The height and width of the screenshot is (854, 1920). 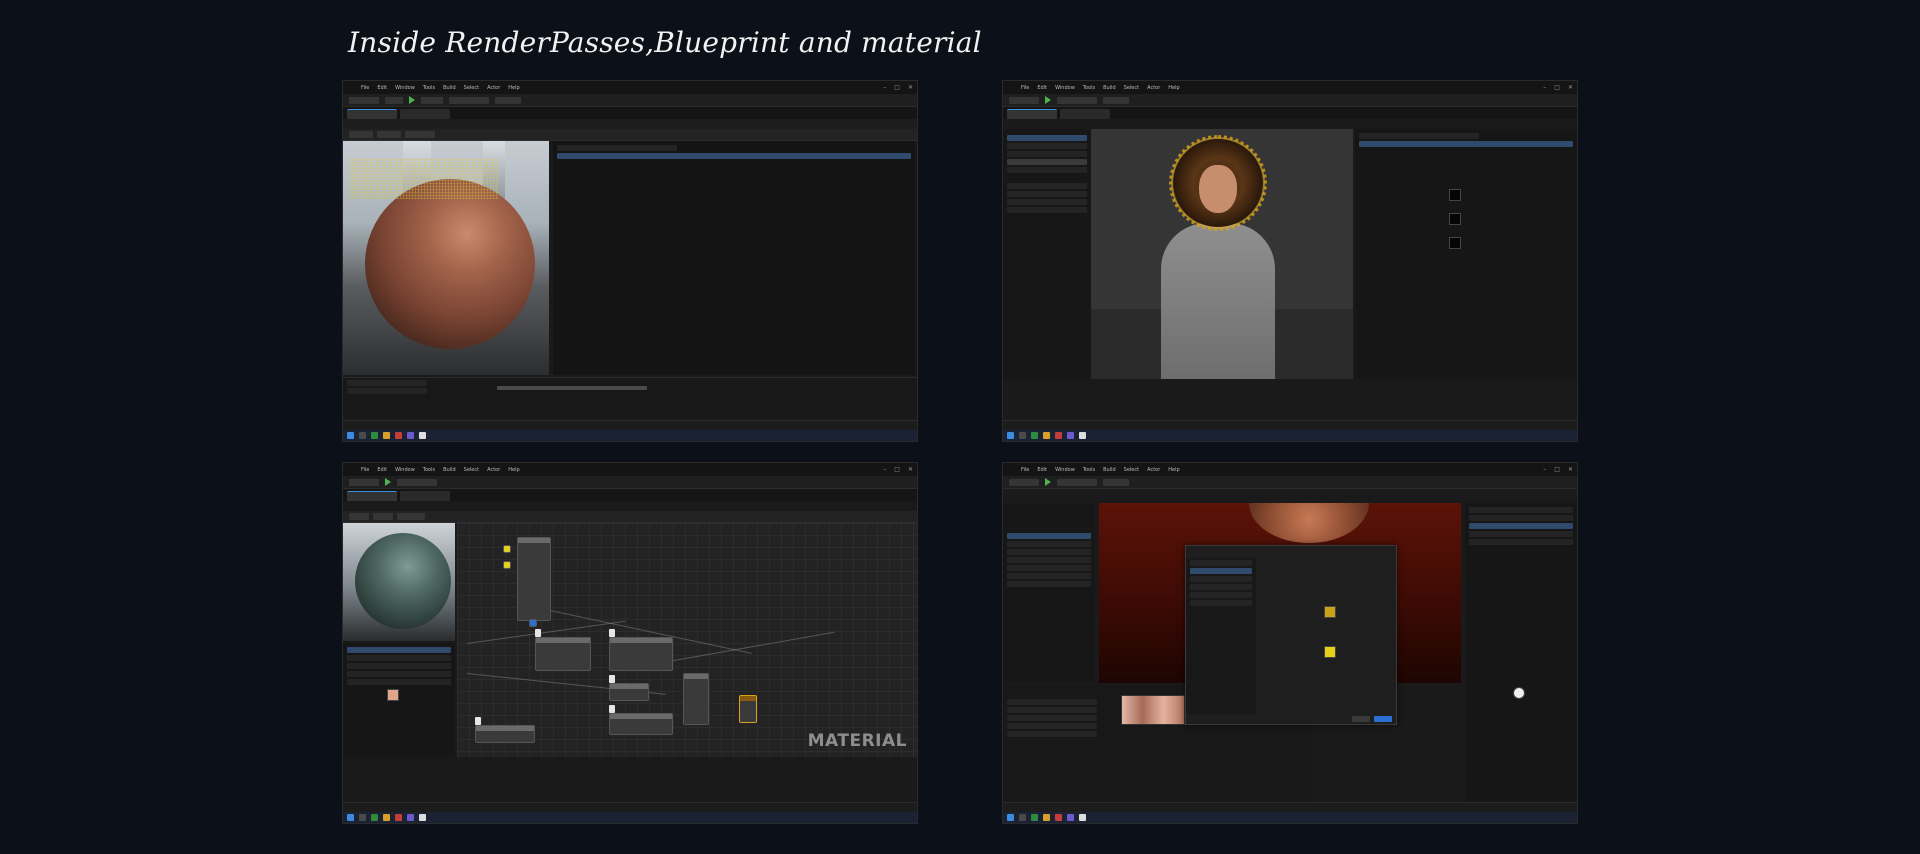 I want to click on hierarchy-button, so click(x=420, y=134).